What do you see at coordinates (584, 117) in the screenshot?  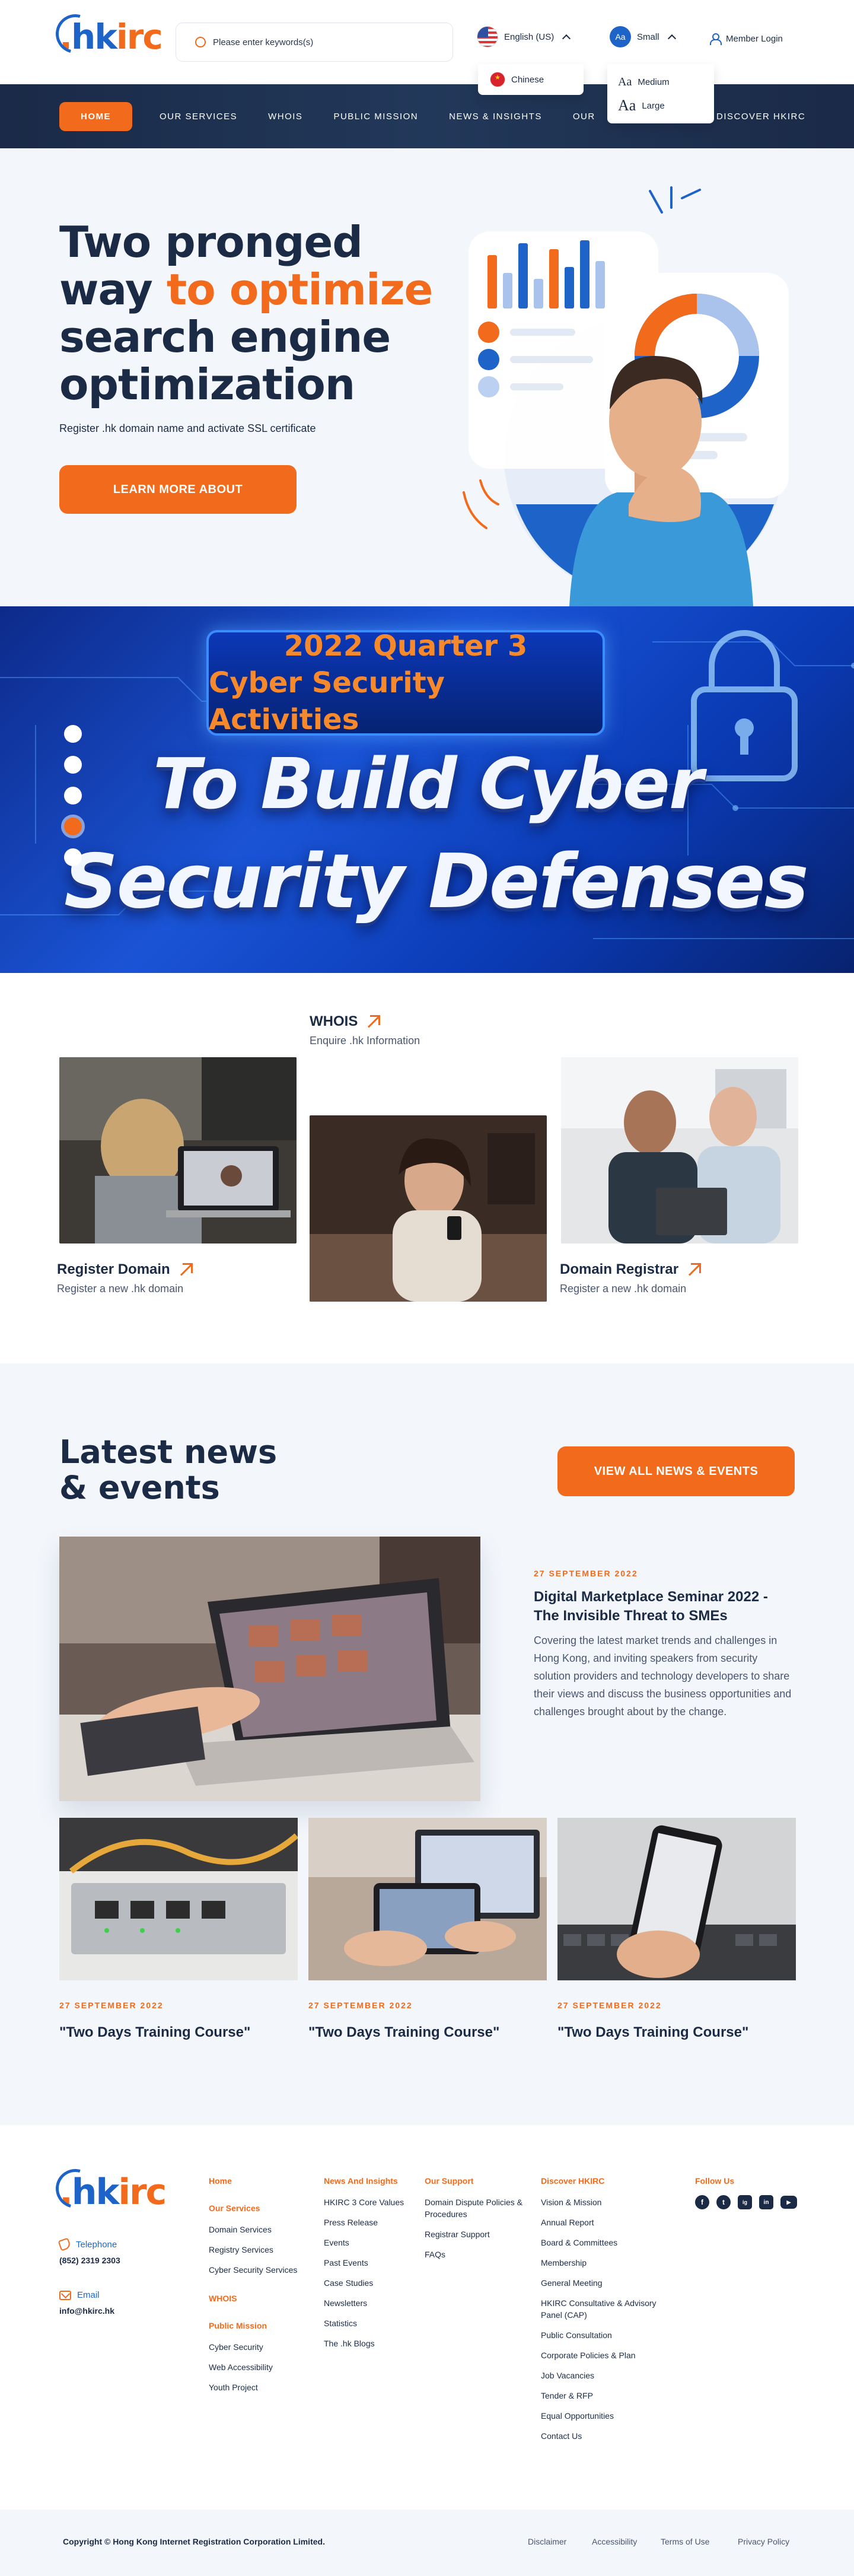 I see `nav-our-support: Our` at bounding box center [584, 117].